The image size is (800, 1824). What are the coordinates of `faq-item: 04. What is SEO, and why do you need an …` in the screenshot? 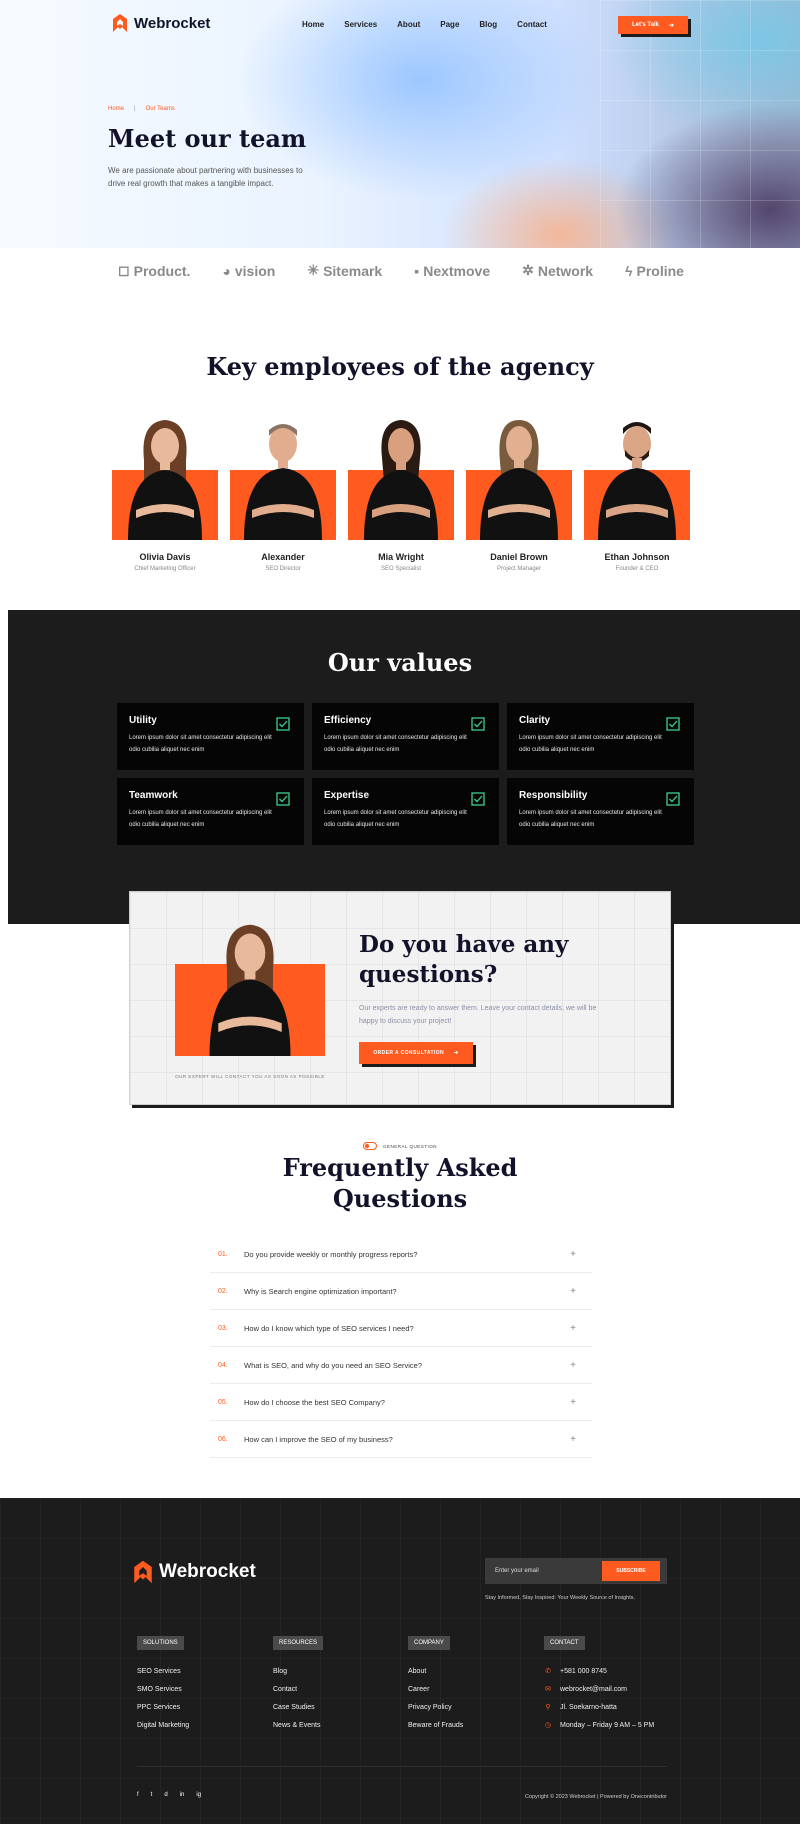 It's located at (401, 1365).